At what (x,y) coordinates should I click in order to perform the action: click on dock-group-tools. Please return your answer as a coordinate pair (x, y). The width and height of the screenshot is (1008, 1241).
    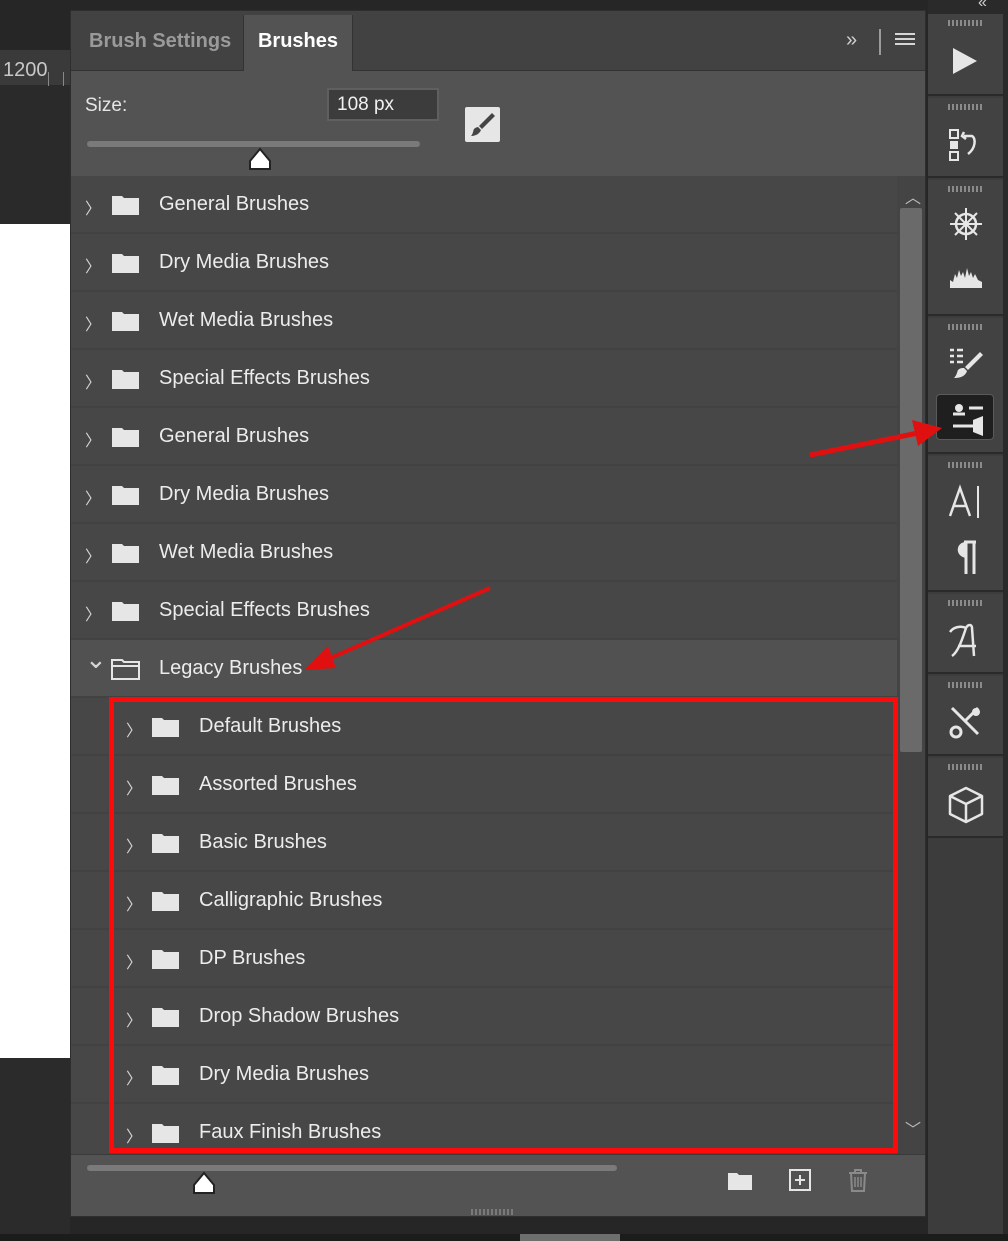
    Looking at the image, I should click on (965, 716).